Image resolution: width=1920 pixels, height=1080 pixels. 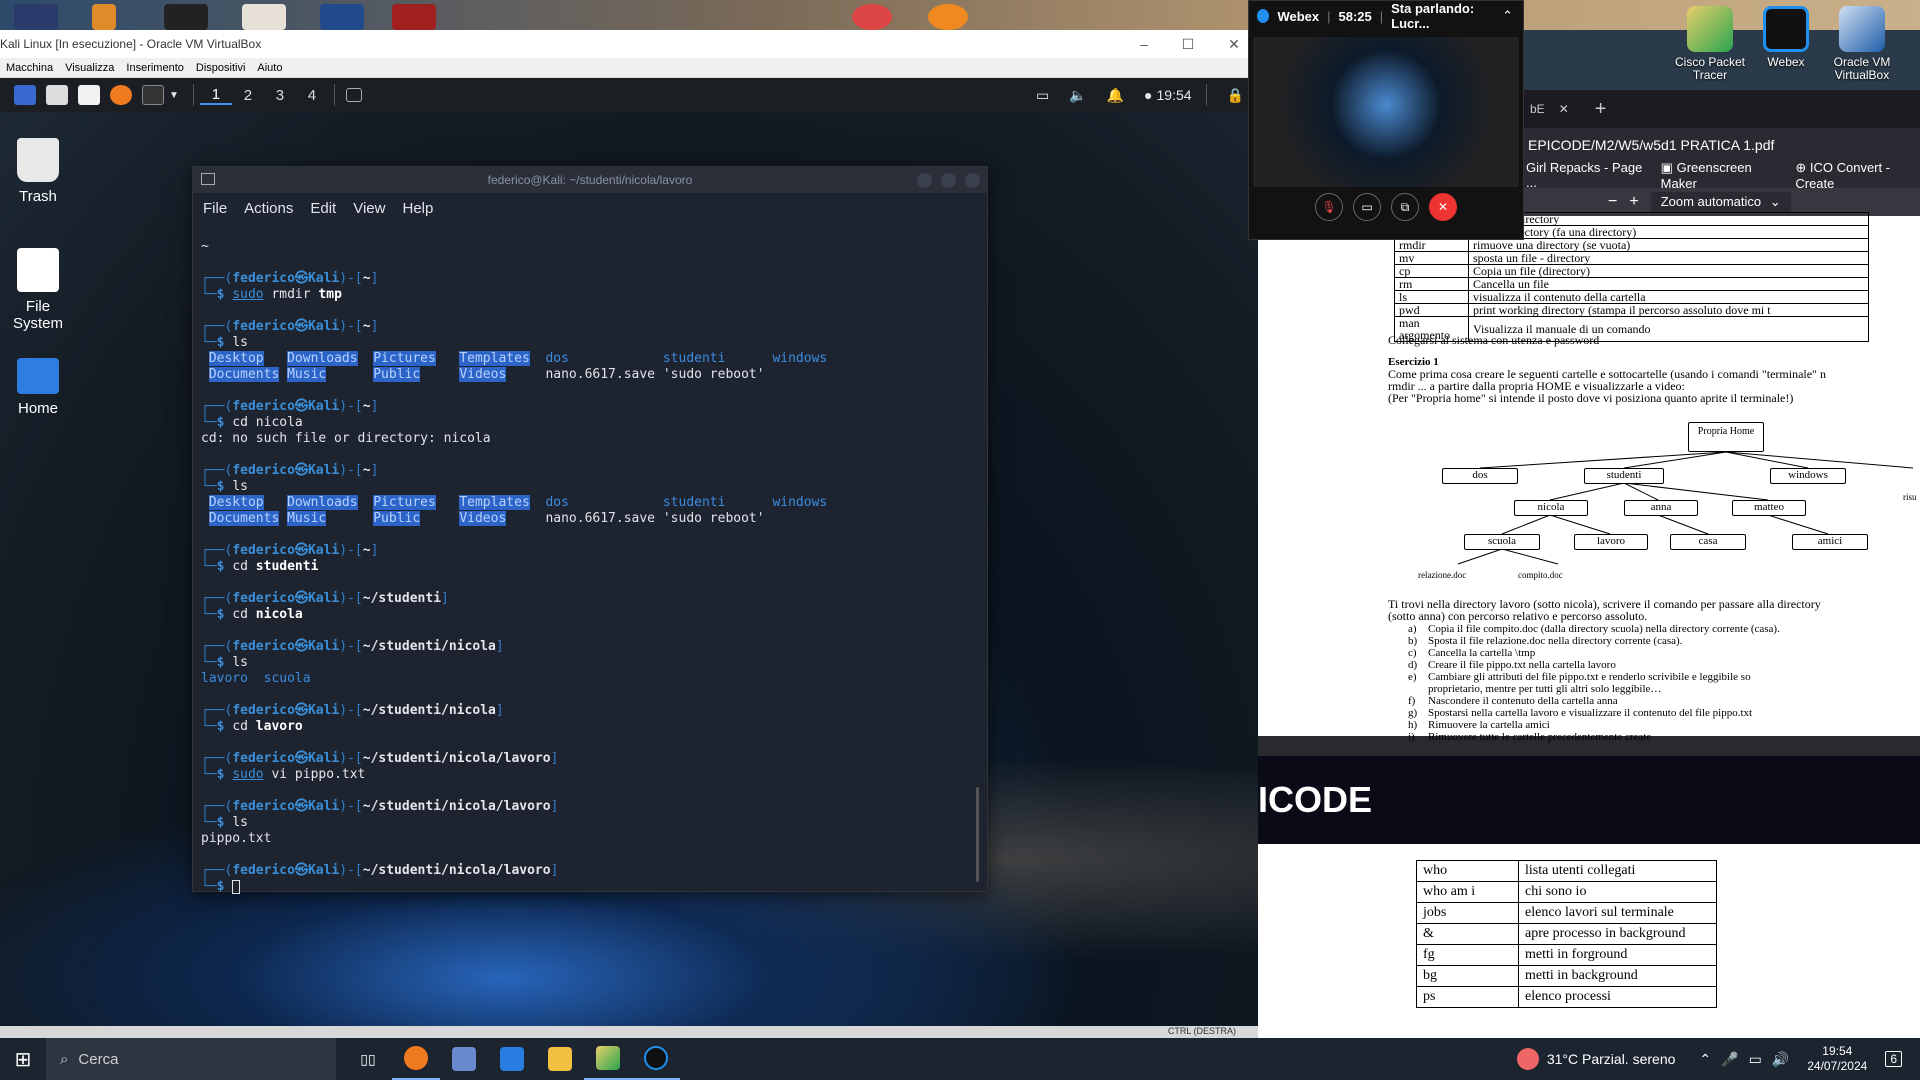 I want to click on zoom-select: Zoom automatico ⌄, so click(x=1720, y=202).